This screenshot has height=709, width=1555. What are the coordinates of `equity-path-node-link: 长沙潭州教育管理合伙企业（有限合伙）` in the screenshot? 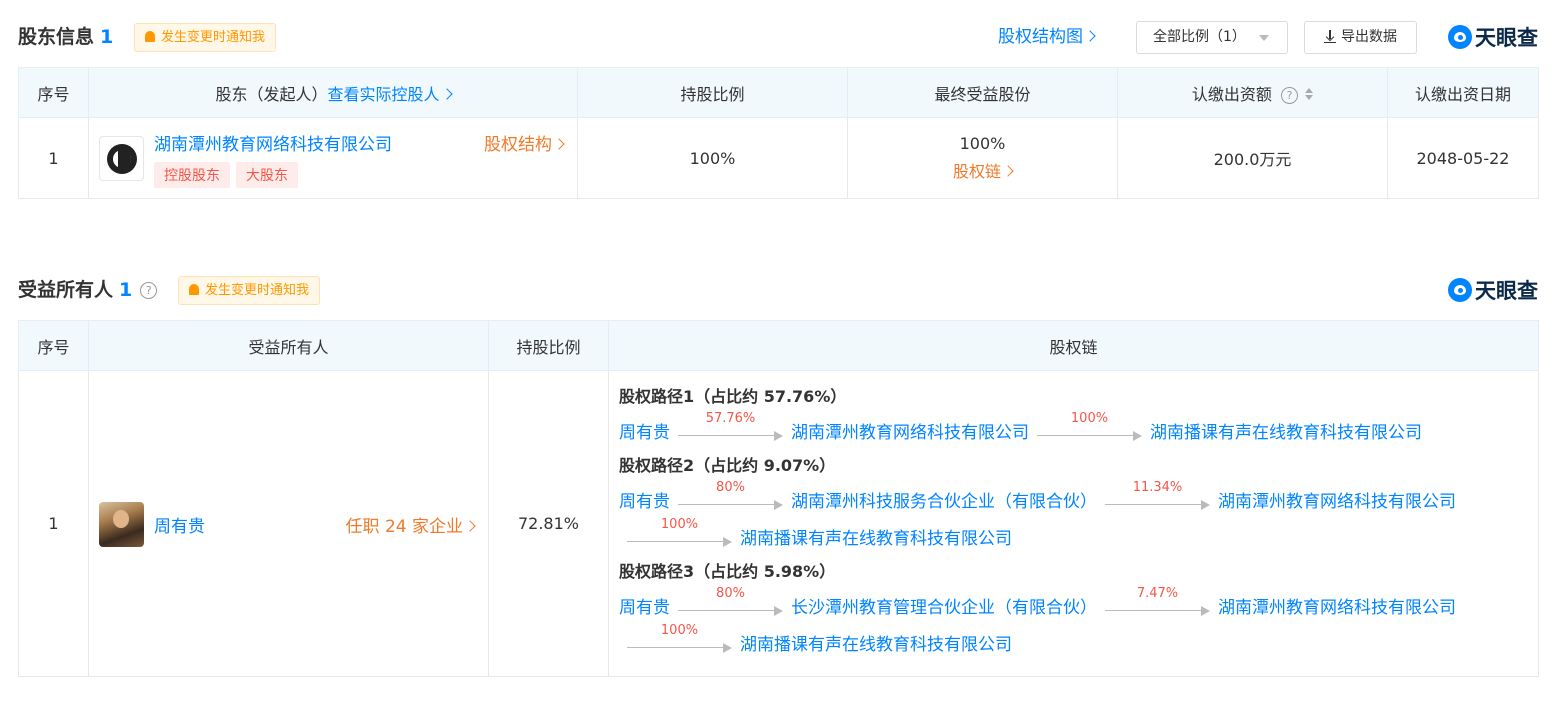 It's located at (944, 608).